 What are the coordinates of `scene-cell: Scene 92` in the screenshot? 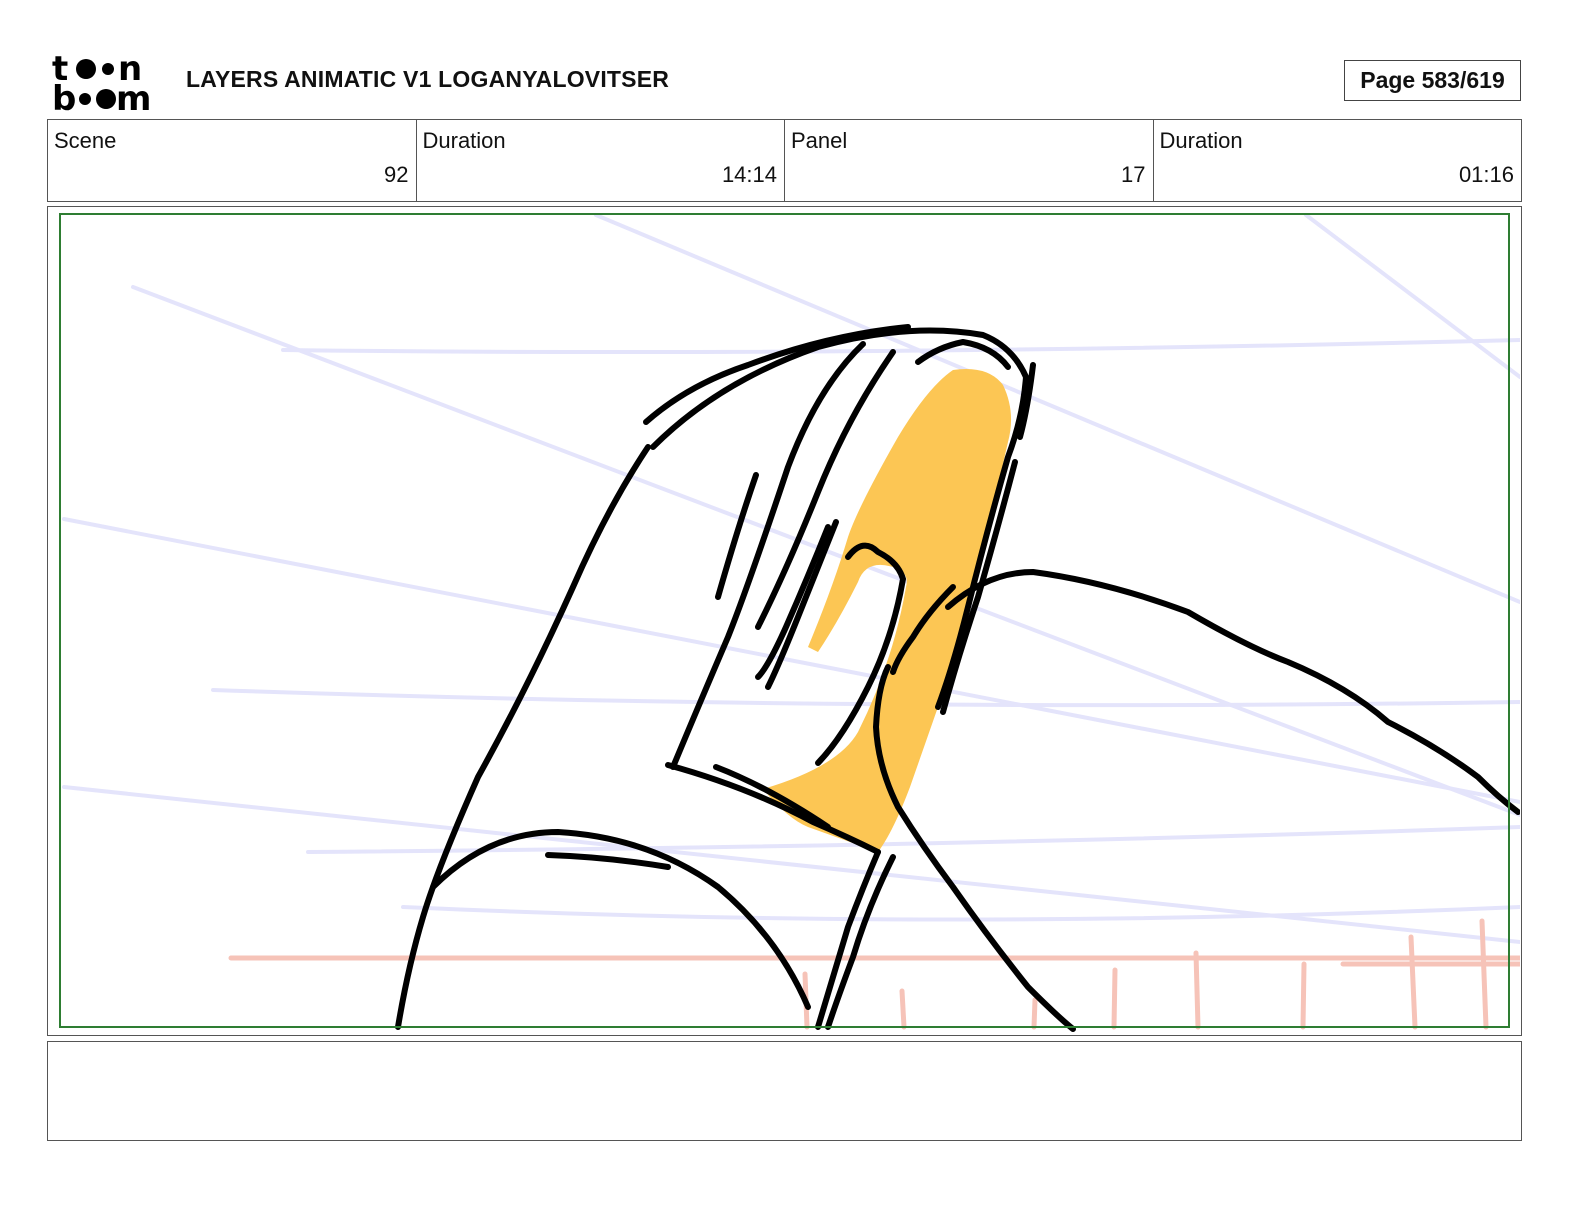 It's located at (232, 160).